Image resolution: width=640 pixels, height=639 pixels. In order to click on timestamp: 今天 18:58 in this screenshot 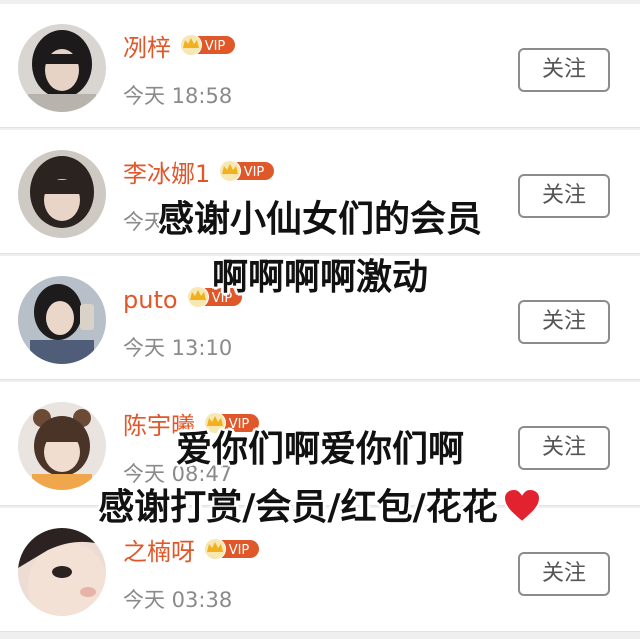, I will do `click(178, 96)`.